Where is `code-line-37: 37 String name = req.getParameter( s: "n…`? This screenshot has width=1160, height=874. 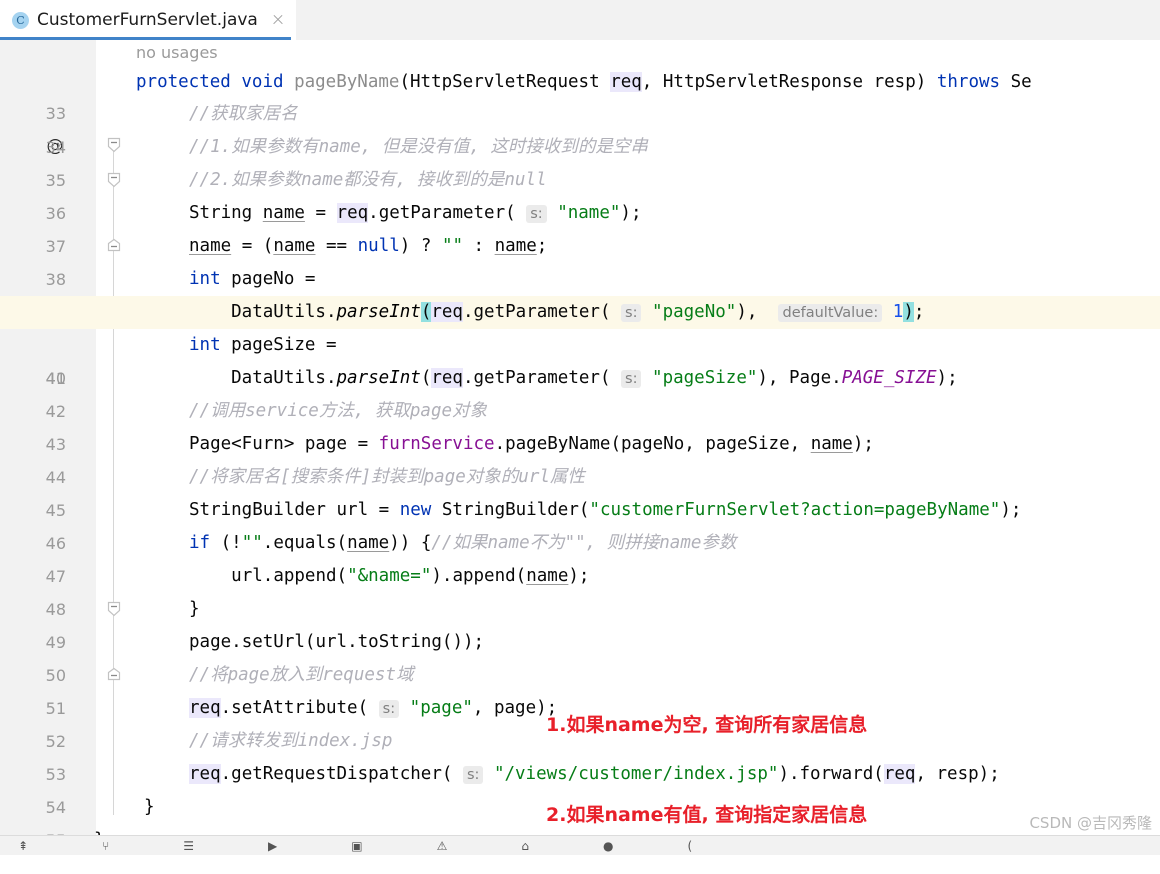
code-line-37: 37 String name = req.getParameter( s: "n… is located at coordinates (580, 226).